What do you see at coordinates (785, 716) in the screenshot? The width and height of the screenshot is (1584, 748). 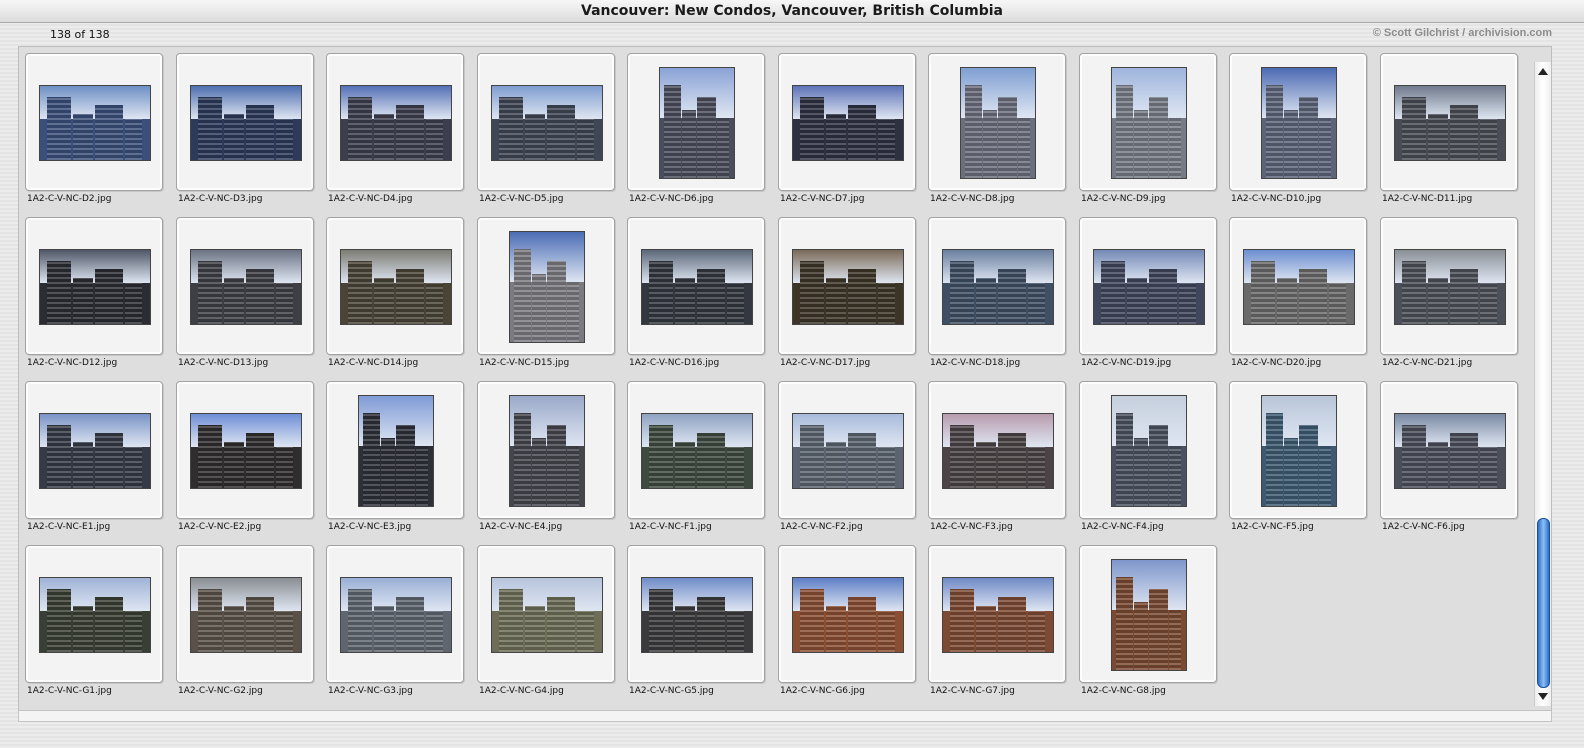 I see `horizontal-scroll-track` at bounding box center [785, 716].